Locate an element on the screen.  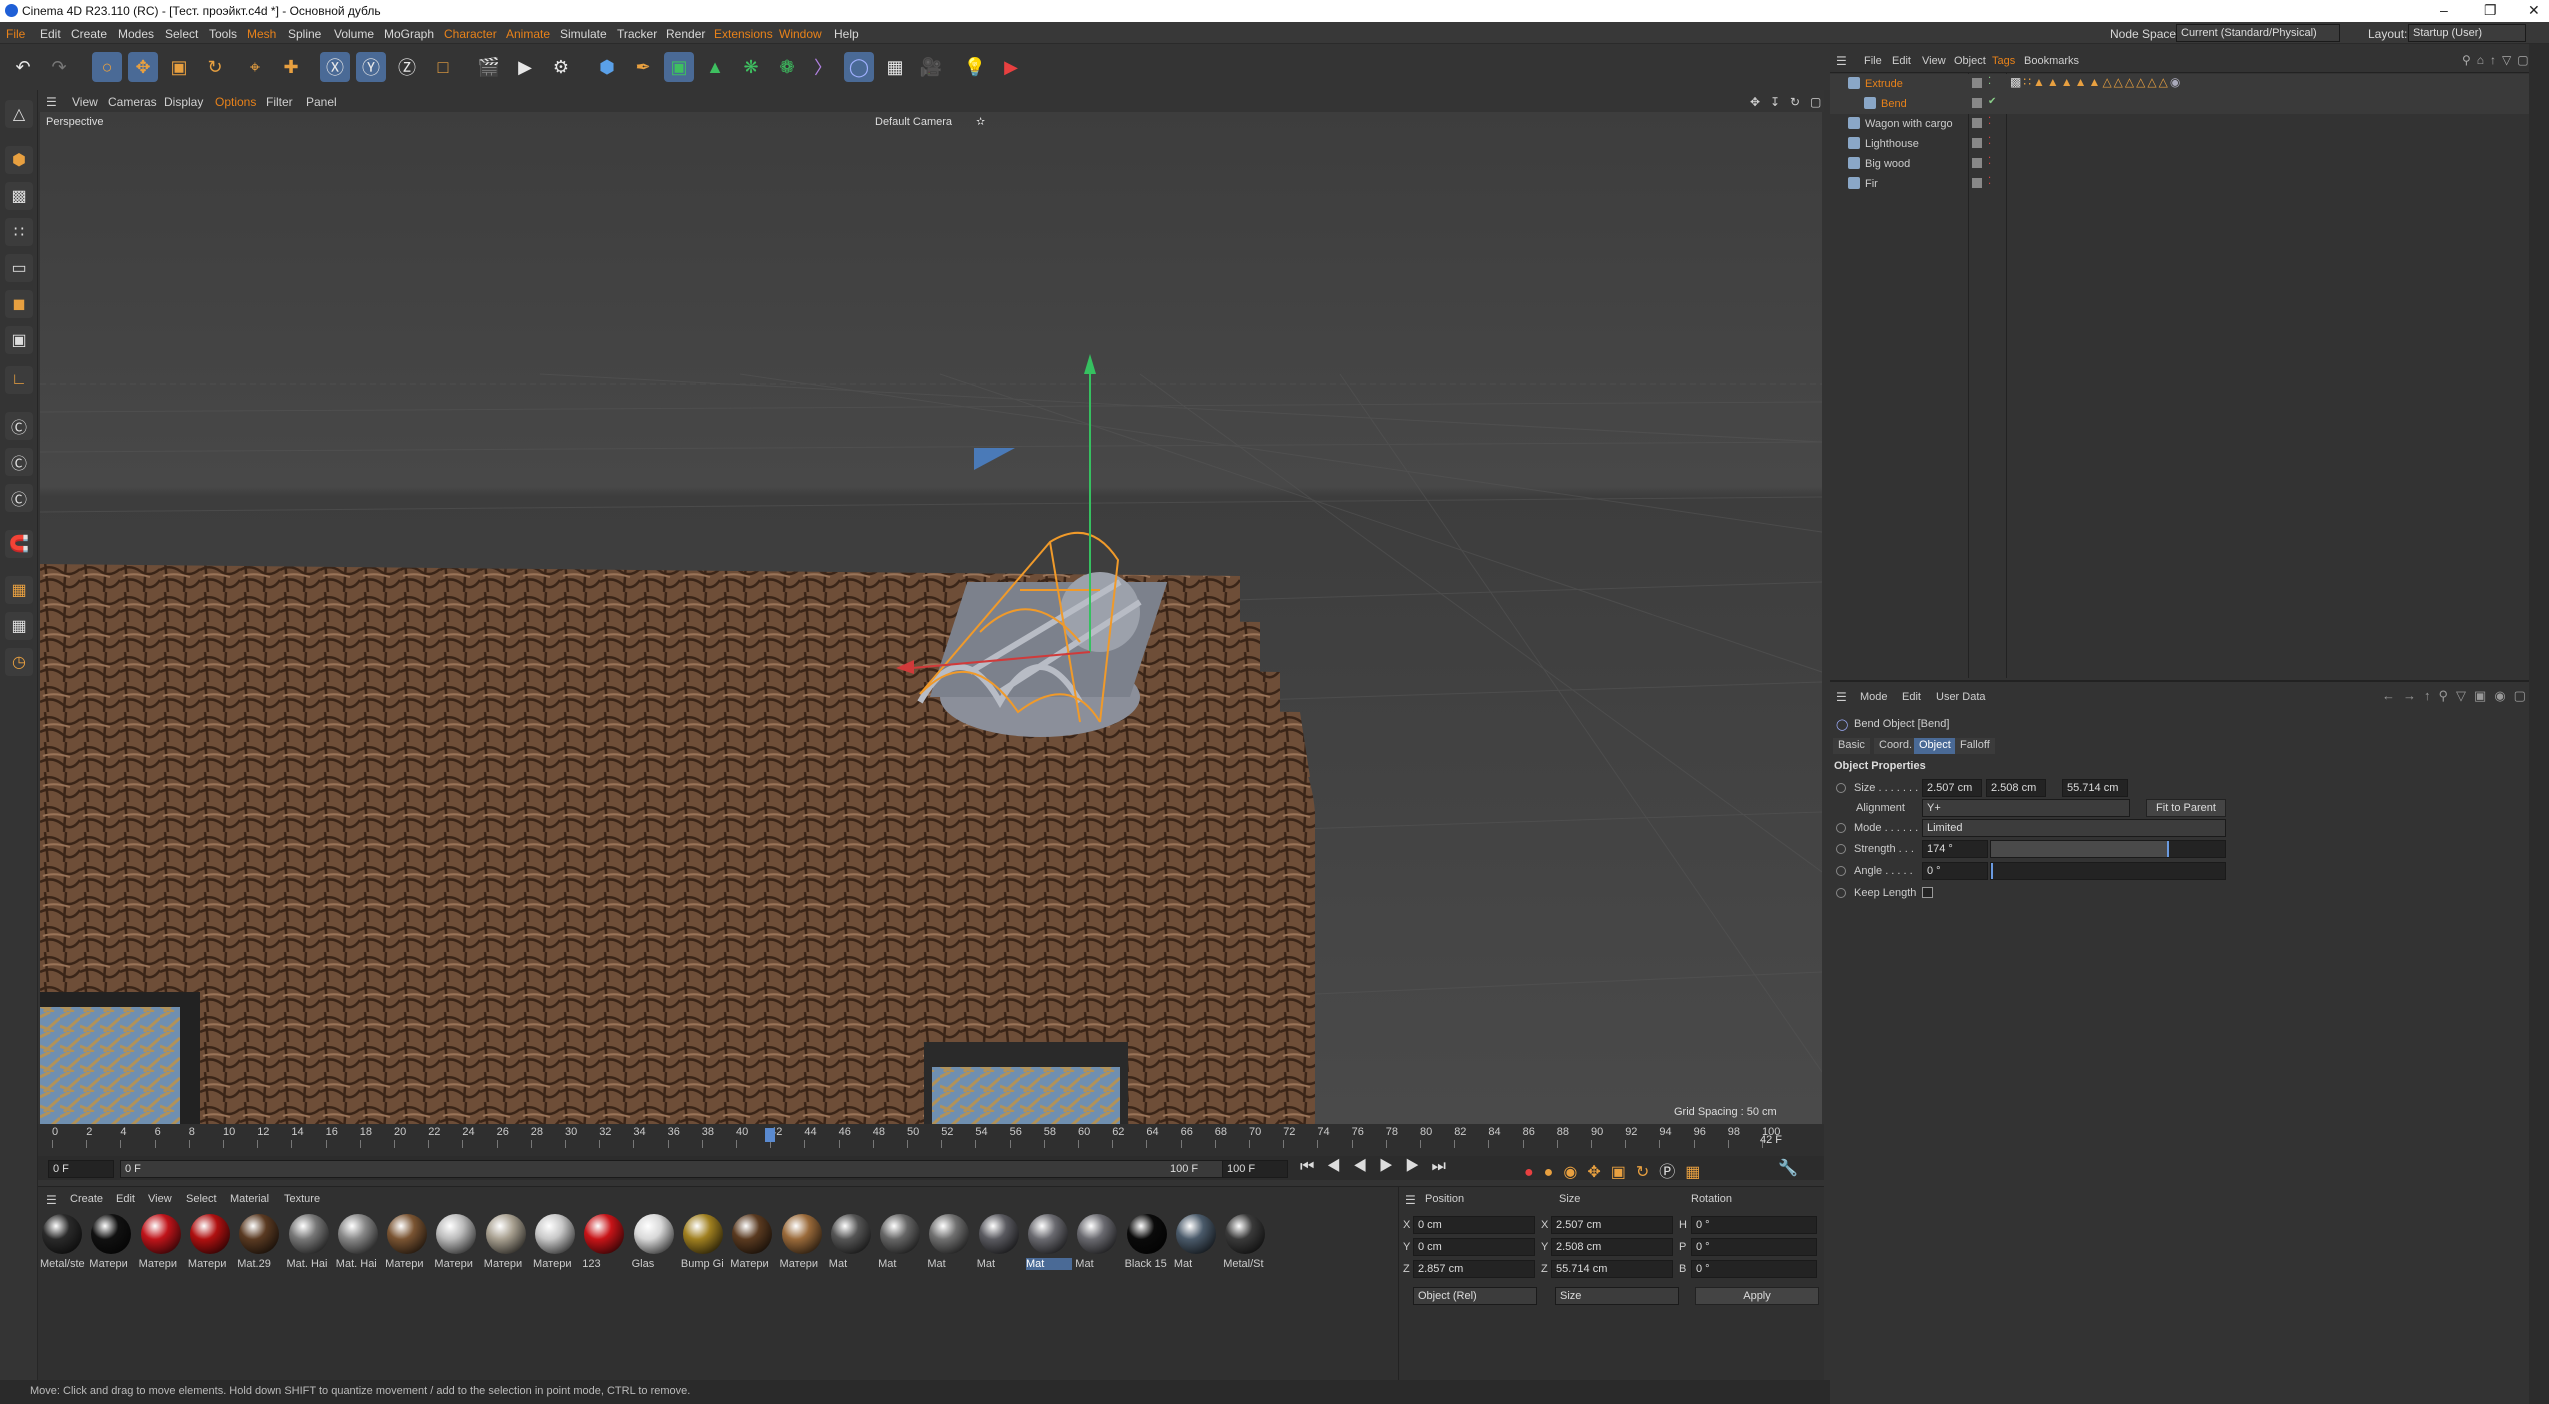
x-axis-lock-icon: Ⓧ is located at coordinates (335, 67).